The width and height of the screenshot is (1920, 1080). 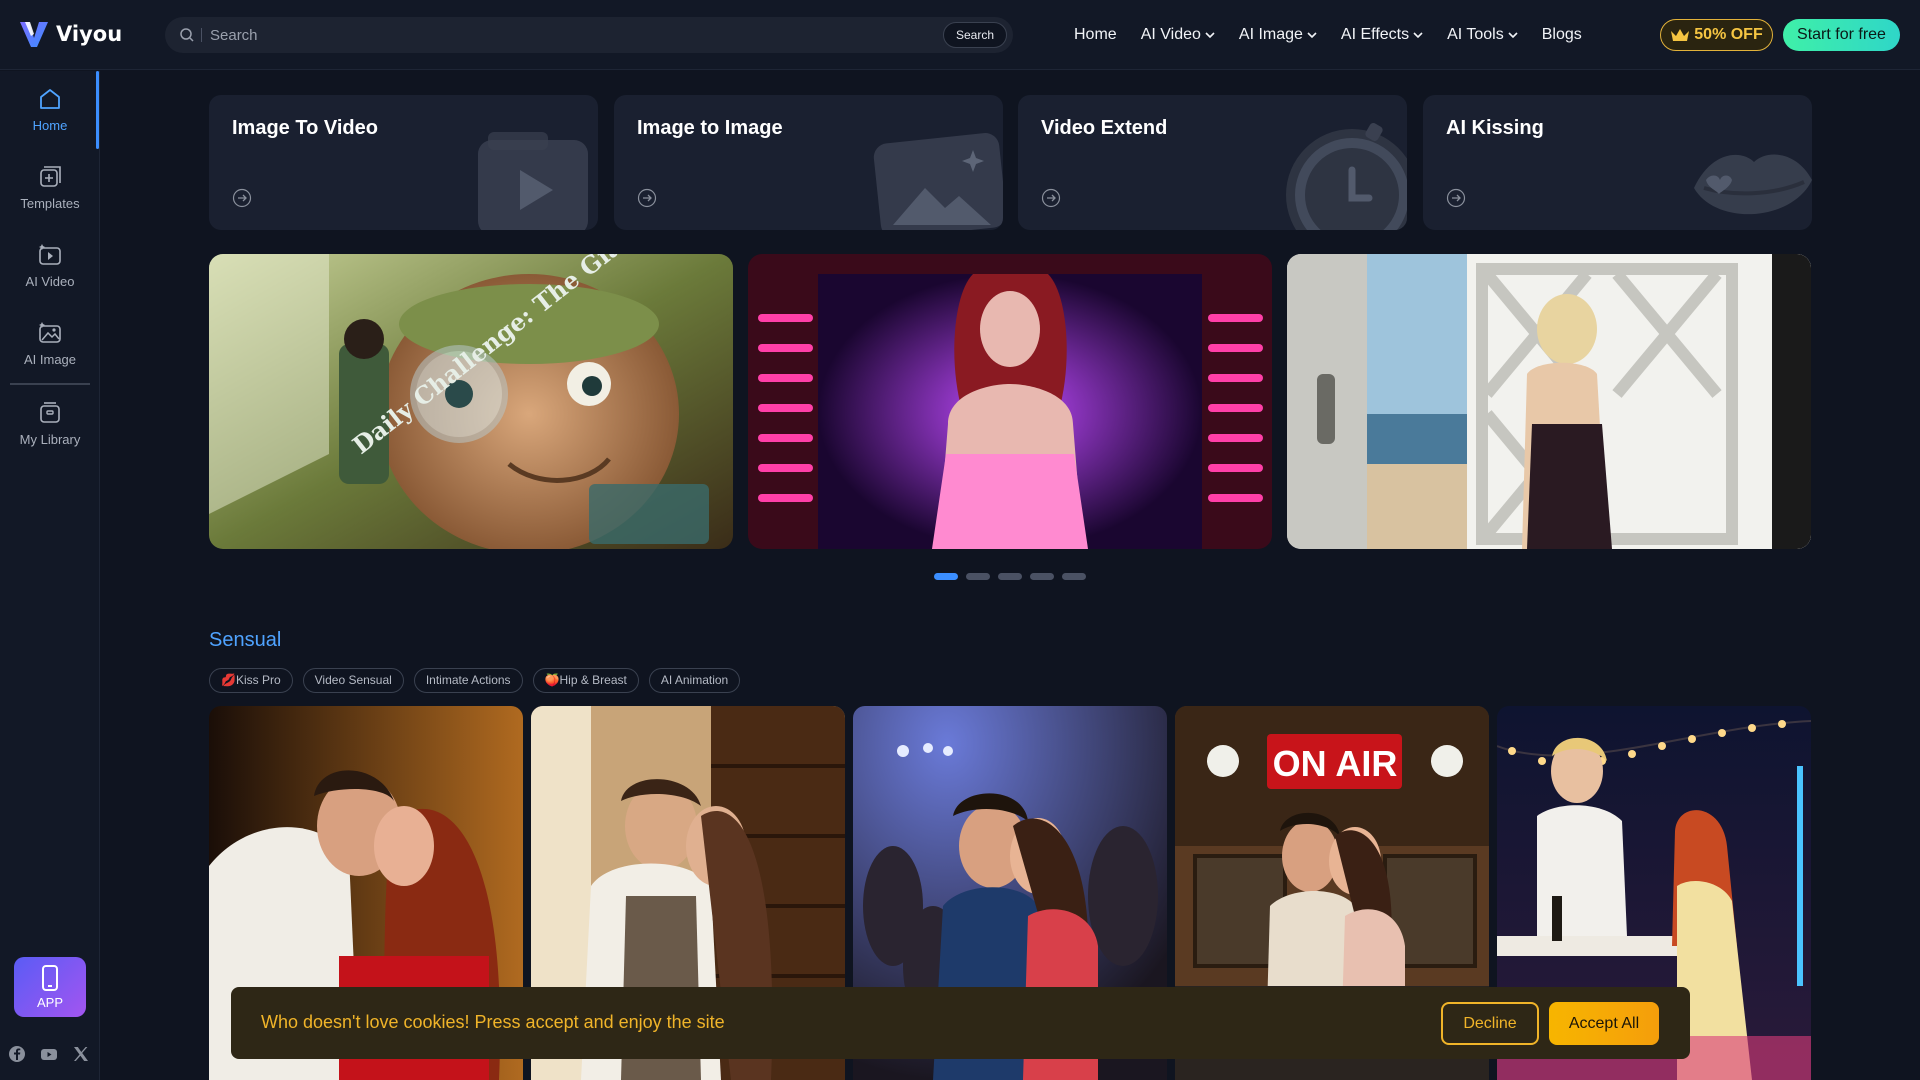 I want to click on sidebar-item-label: AI Image, so click(x=50, y=359).